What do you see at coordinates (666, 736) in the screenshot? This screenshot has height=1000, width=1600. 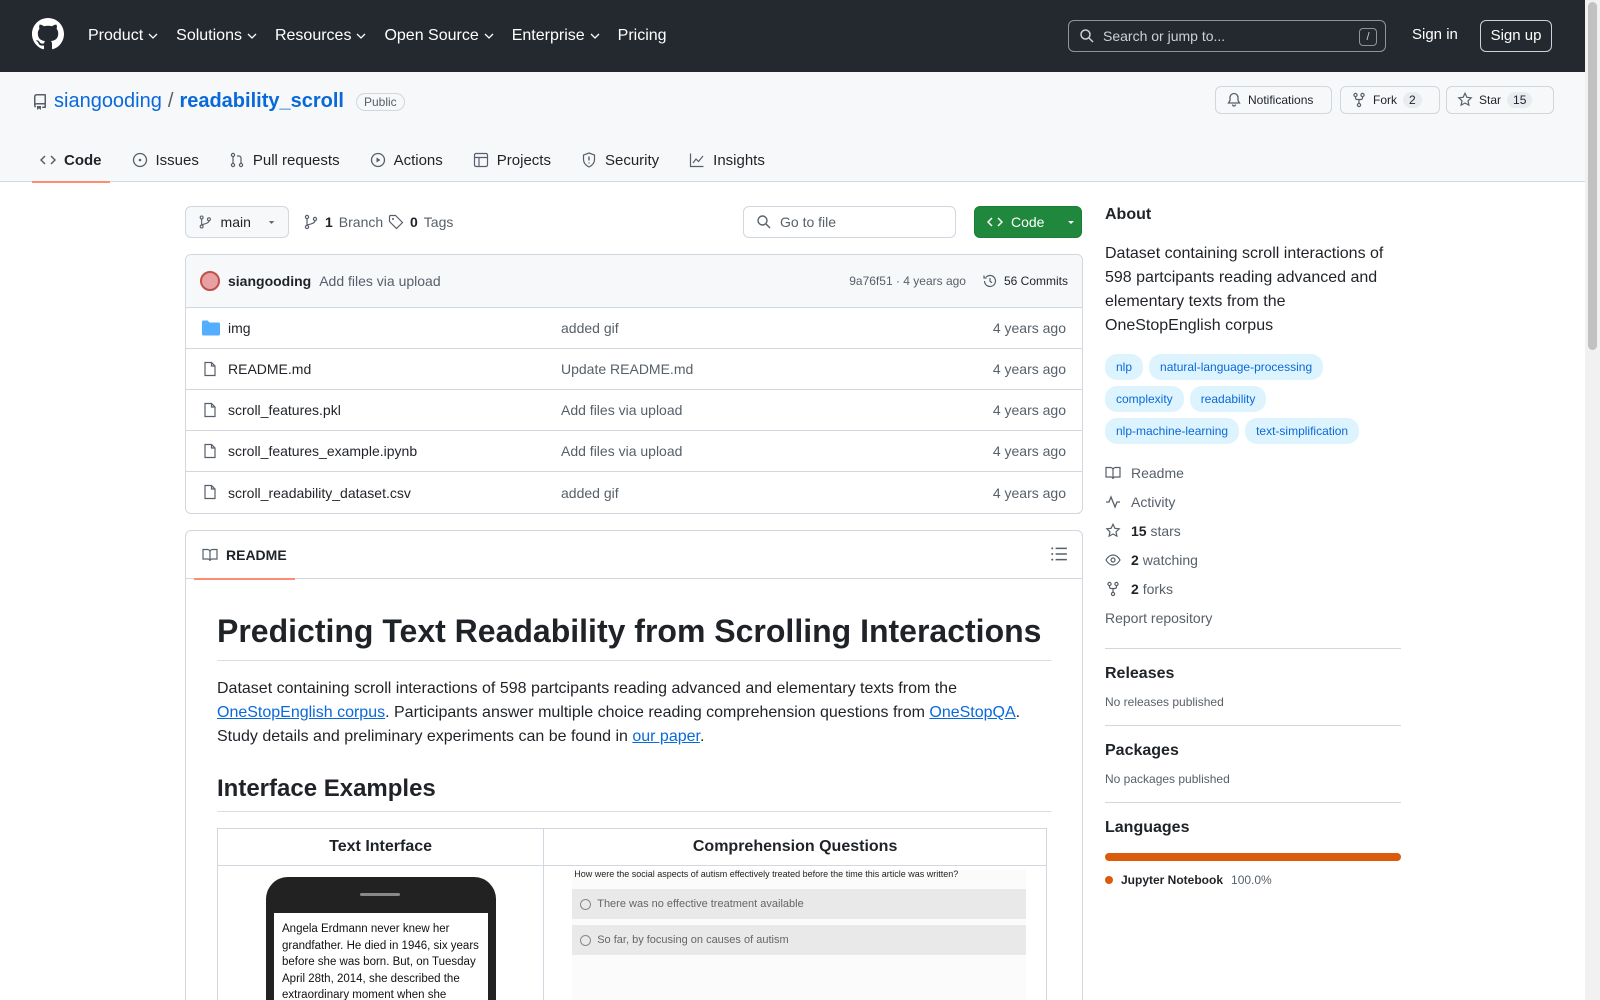 I see `paper-link: our paper` at bounding box center [666, 736].